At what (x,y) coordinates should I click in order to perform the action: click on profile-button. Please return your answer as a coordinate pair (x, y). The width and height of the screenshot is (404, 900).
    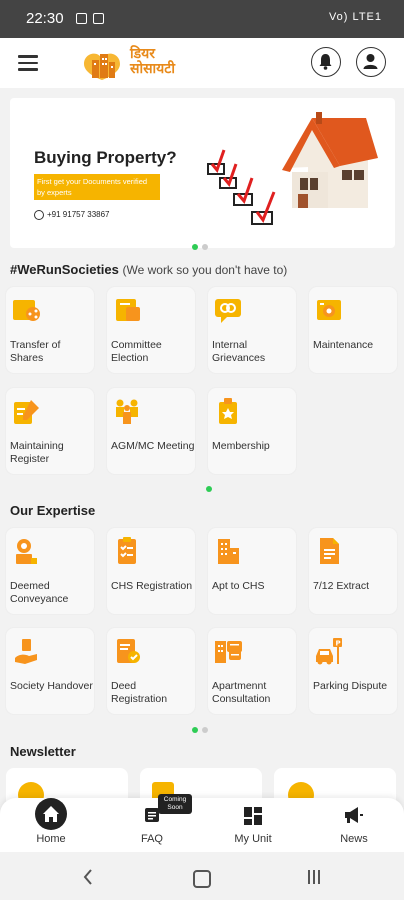
    Looking at the image, I should click on (371, 62).